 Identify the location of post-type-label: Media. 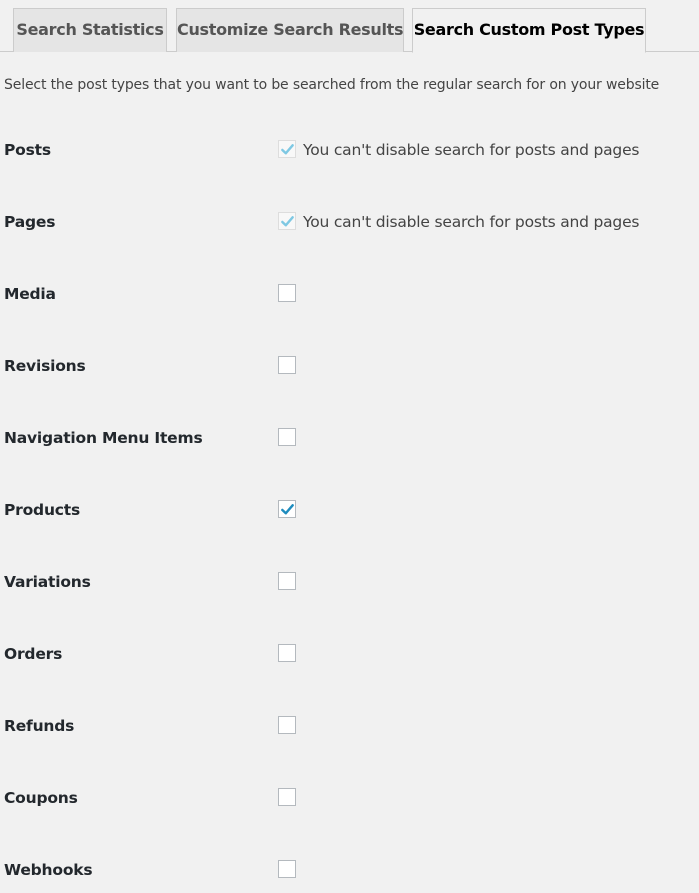
(30, 294).